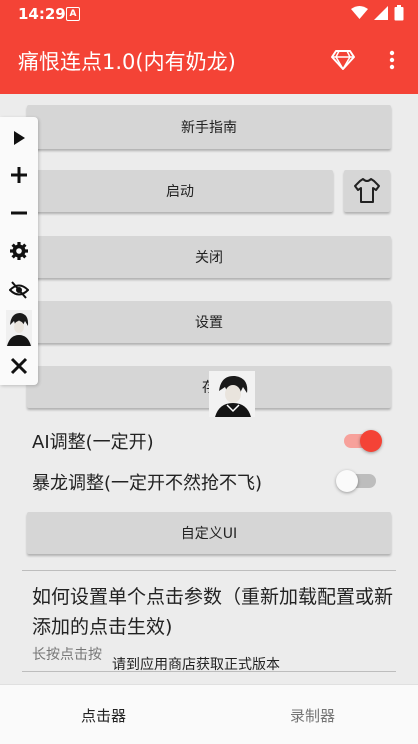 Image resolution: width=418 pixels, height=744 pixels. I want to click on guide-button: 新手指南, so click(209, 127).